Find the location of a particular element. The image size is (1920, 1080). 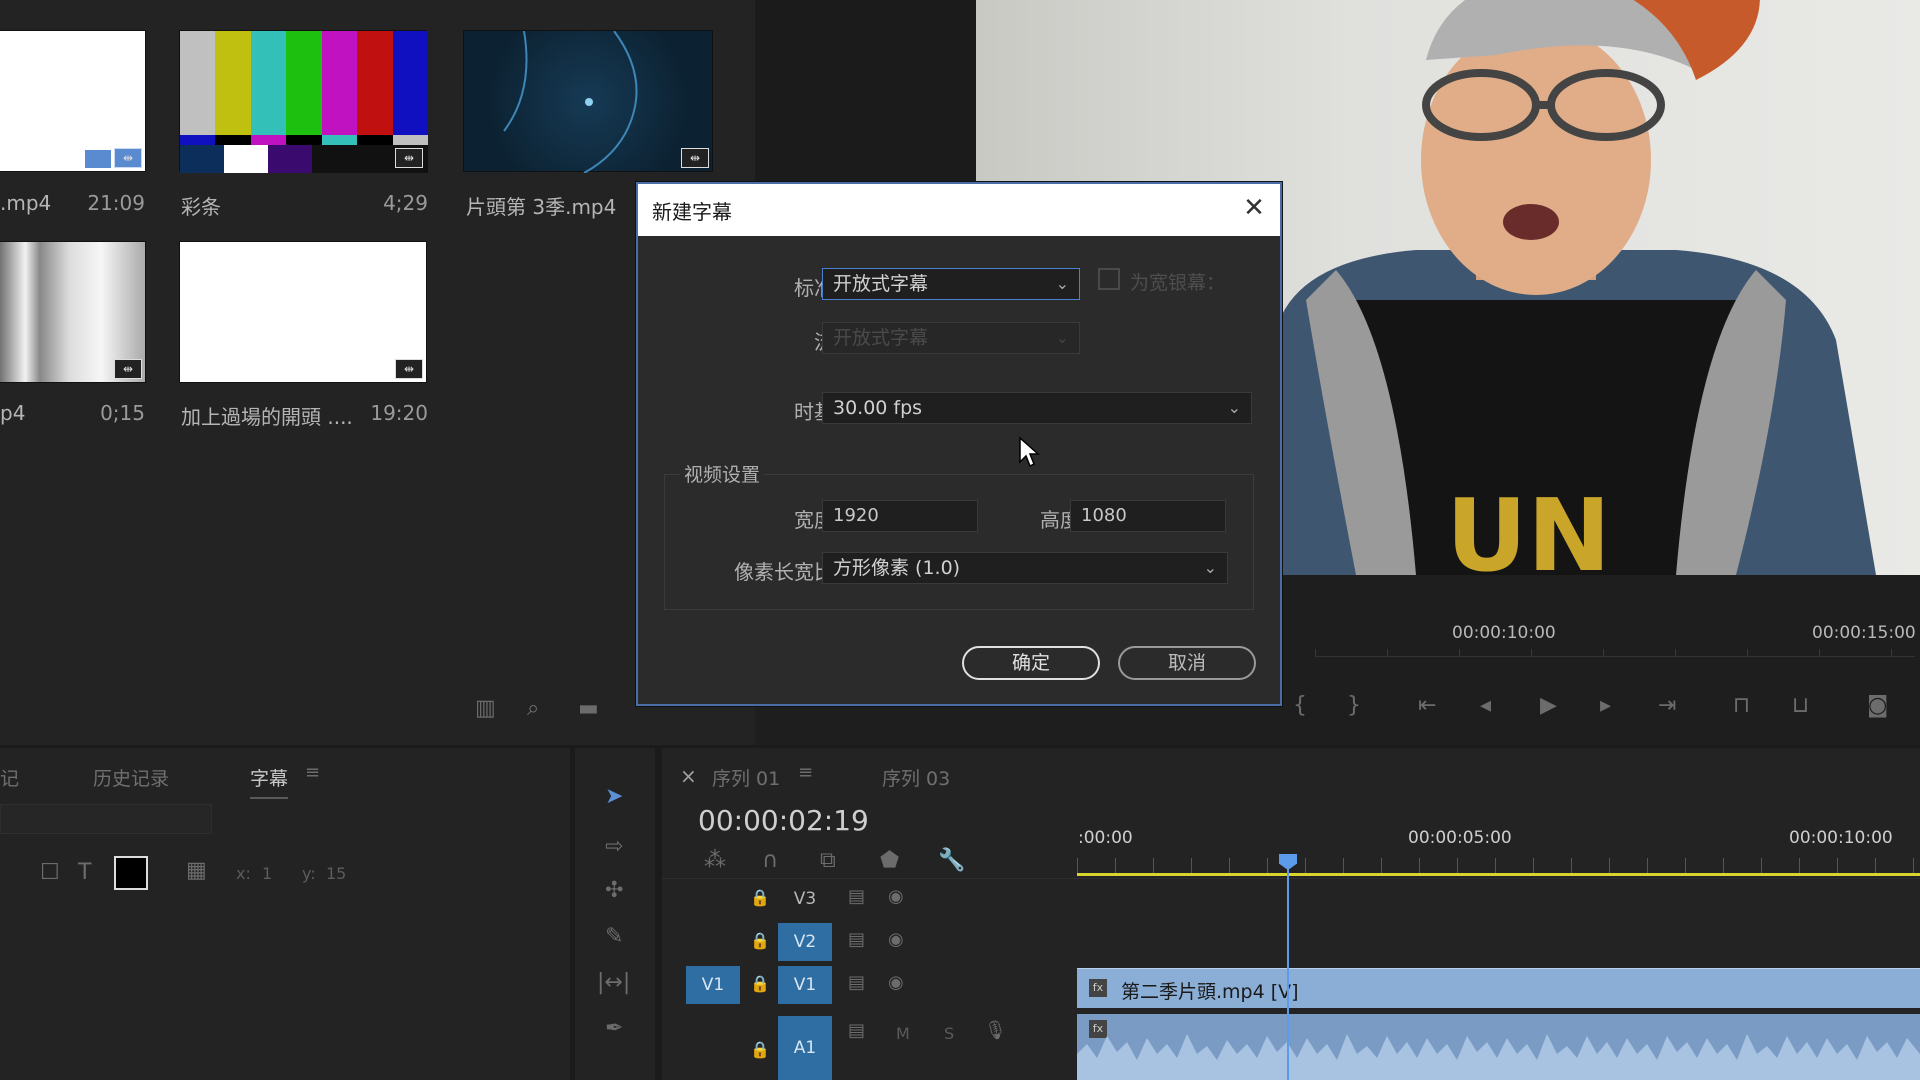

video-clip: fx 第二季片頭.mp4 [V] is located at coordinates (1498, 988).